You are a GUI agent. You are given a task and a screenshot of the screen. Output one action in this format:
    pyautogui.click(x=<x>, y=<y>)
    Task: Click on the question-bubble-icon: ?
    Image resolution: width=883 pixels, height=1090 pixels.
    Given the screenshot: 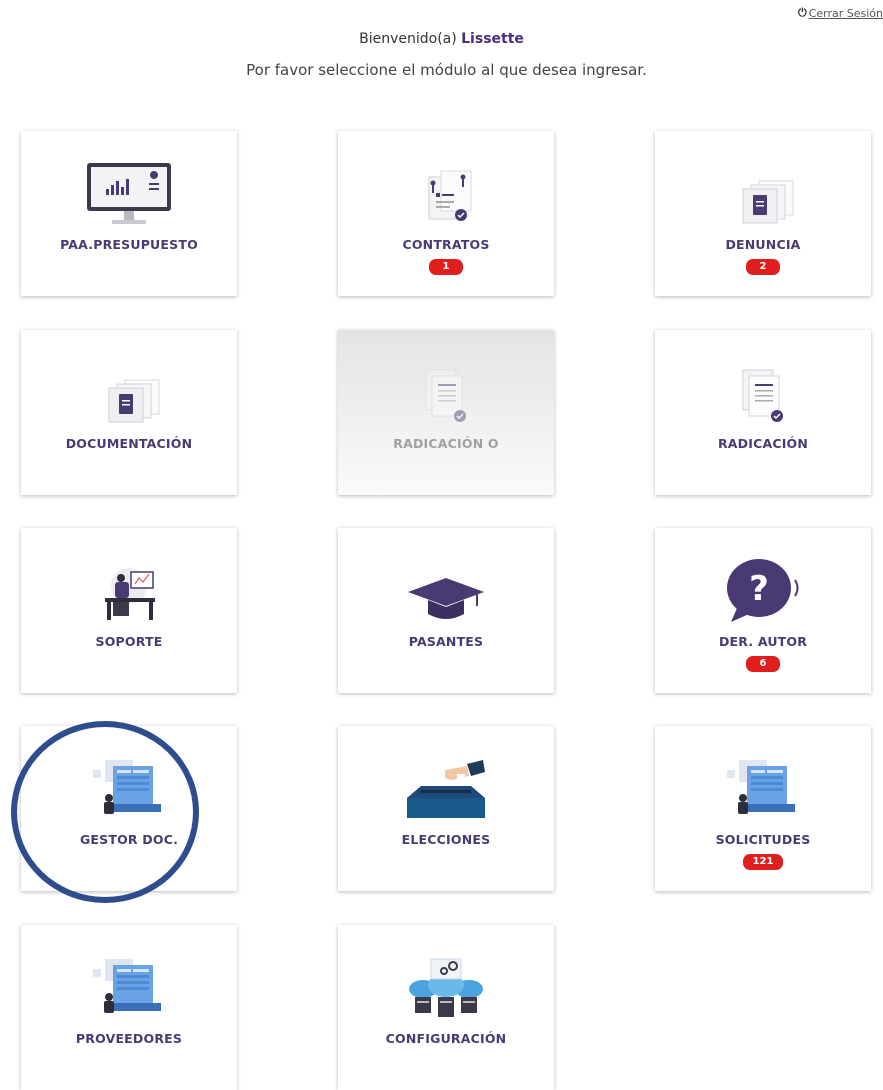 What is the action you would take?
    pyautogui.click(x=763, y=591)
    